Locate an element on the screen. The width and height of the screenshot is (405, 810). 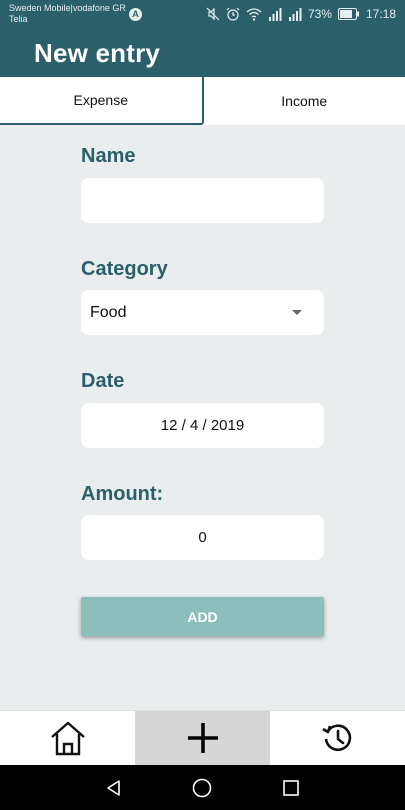
tab-income: Income is located at coordinates (304, 101).